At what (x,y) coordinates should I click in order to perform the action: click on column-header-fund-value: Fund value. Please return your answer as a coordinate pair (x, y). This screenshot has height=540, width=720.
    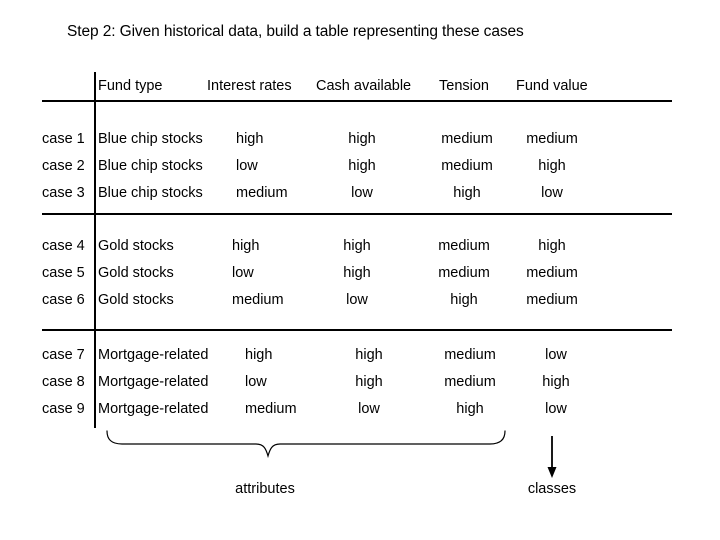
    Looking at the image, I should click on (552, 86).